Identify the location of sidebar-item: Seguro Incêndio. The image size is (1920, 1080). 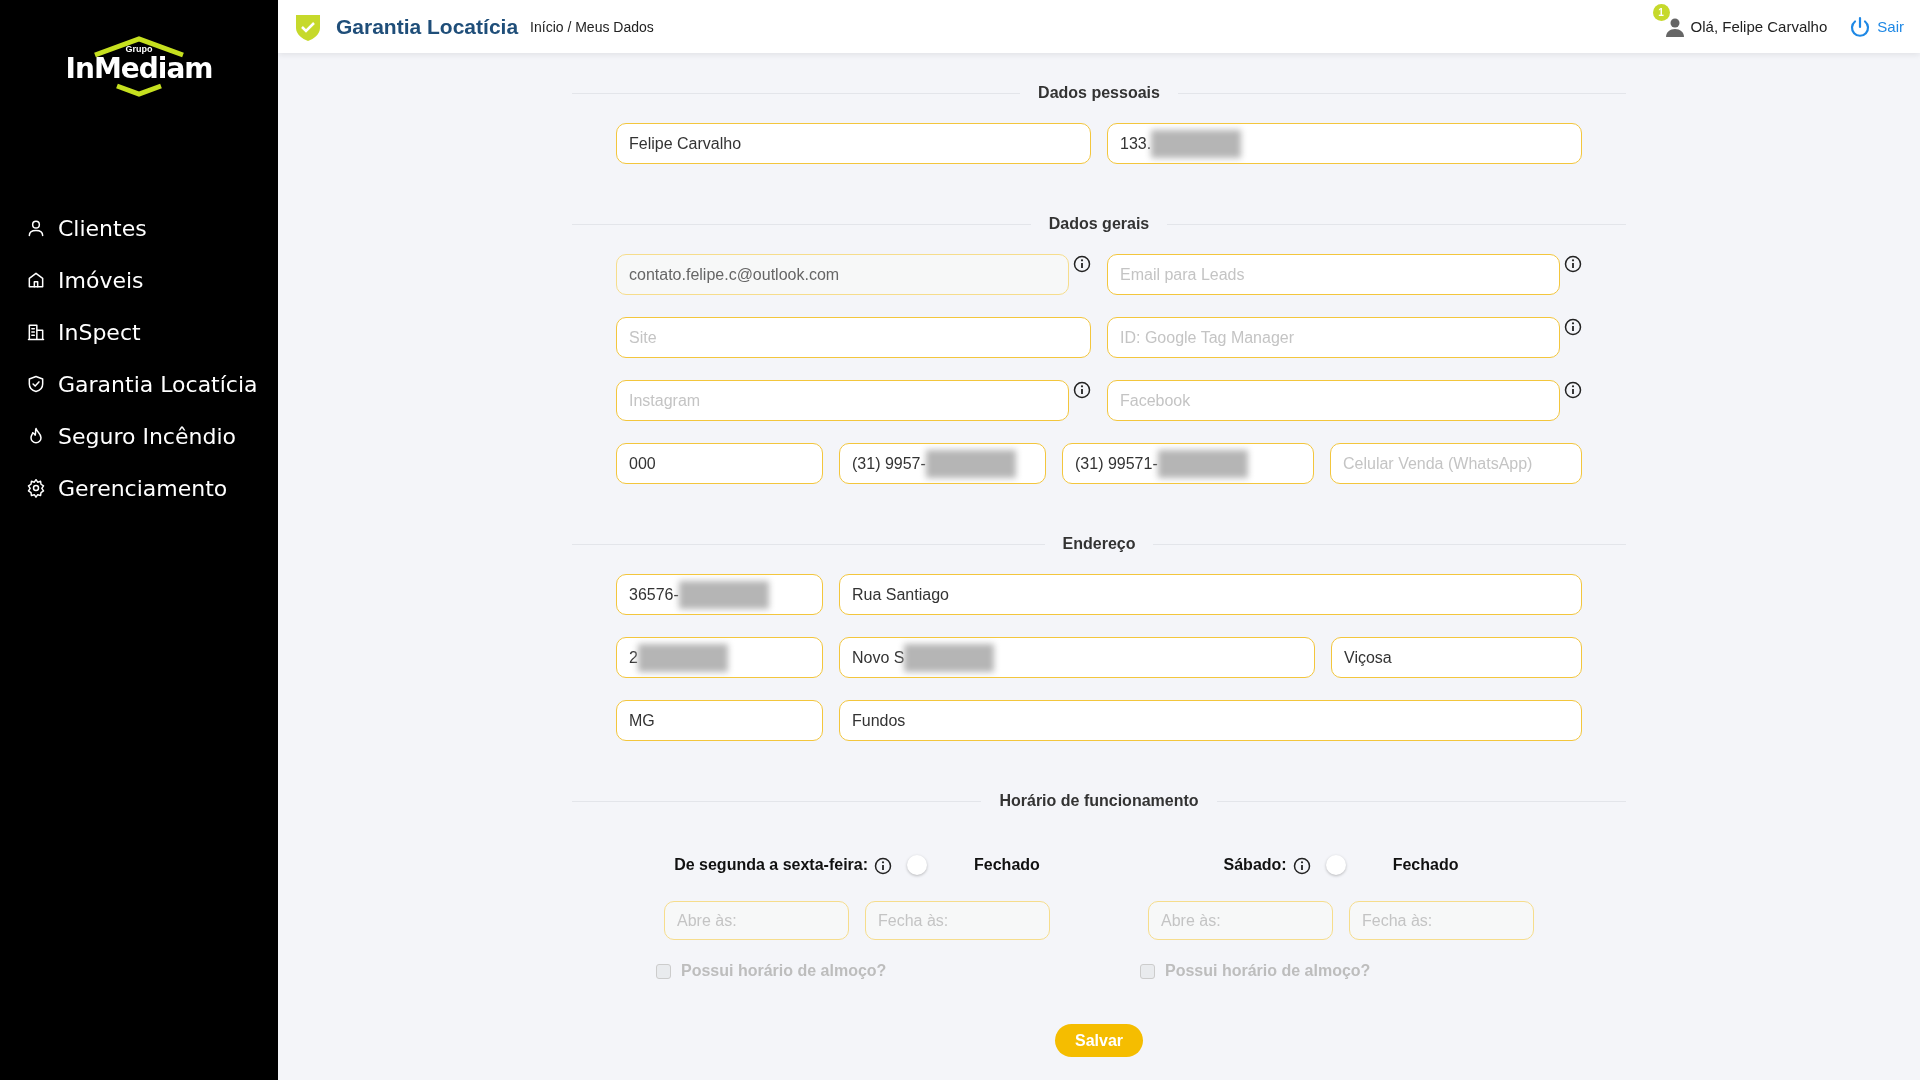
(152, 436).